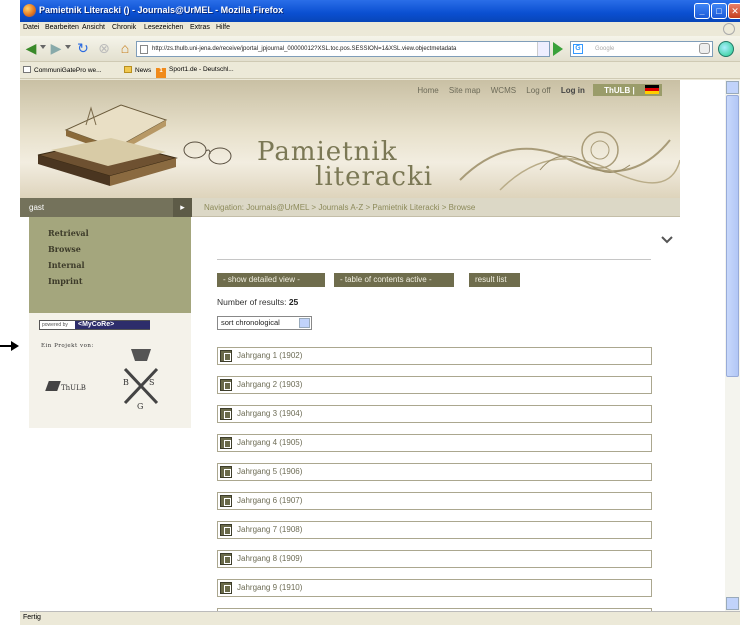 The height and width of the screenshot is (625, 740). What do you see at coordinates (126, 382) in the screenshot?
I see `svg-text: B` at bounding box center [126, 382].